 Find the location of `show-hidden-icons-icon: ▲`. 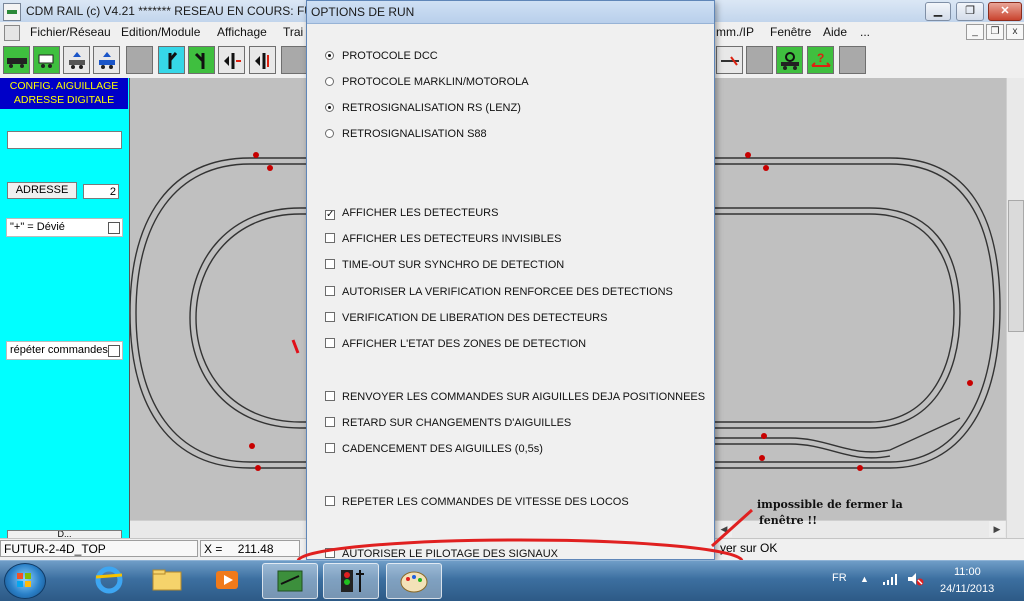

show-hidden-icons-icon: ▲ is located at coordinates (864, 579).